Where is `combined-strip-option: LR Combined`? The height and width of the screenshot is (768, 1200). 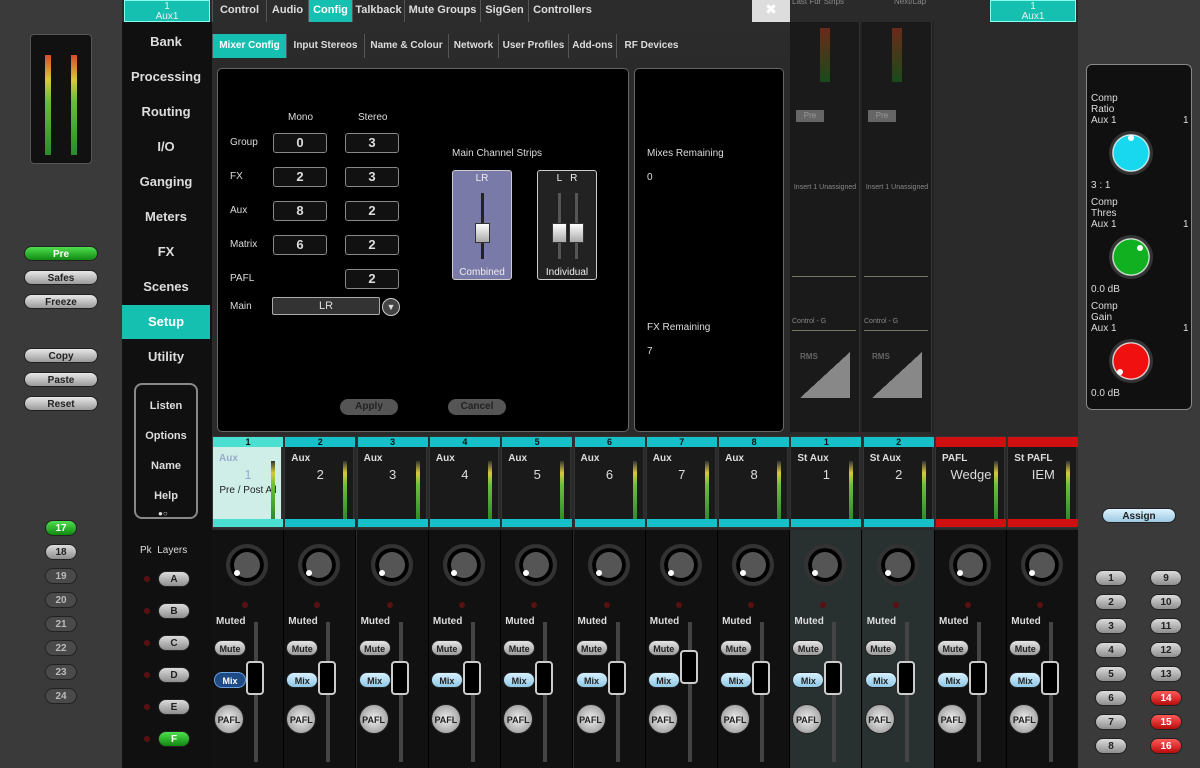
combined-strip-option: LR Combined is located at coordinates (482, 225).